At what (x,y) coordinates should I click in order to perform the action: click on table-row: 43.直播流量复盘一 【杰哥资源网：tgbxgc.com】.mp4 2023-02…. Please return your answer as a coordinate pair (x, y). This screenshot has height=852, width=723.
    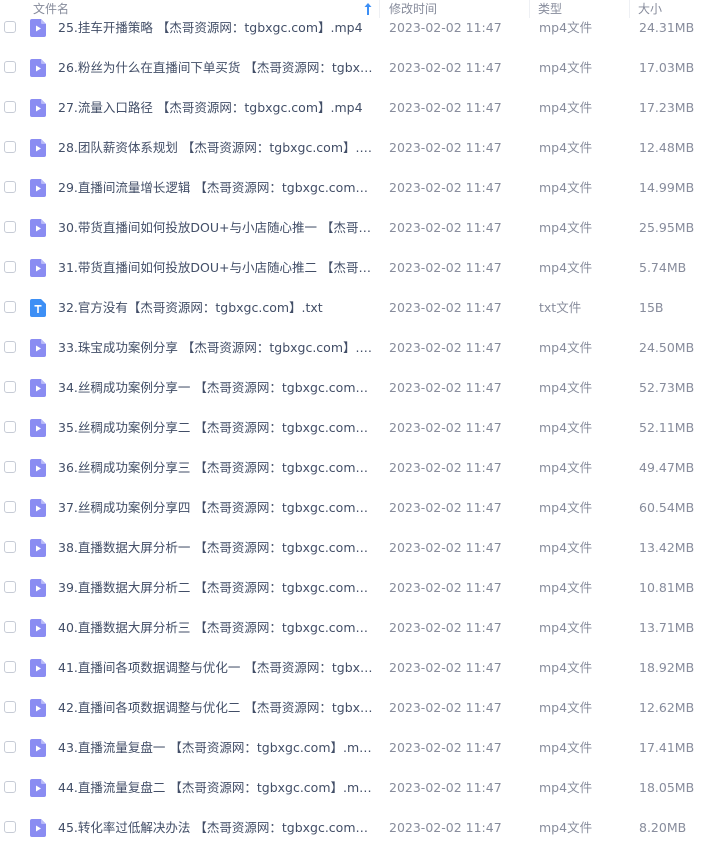
    Looking at the image, I should click on (361, 748).